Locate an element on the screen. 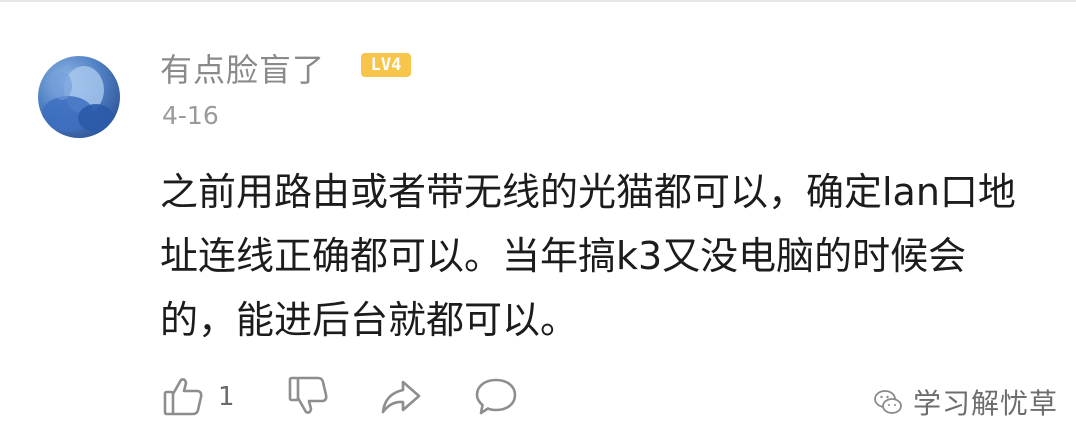 This screenshot has width=1076, height=446. thumbs-down-icon is located at coordinates (309, 398).